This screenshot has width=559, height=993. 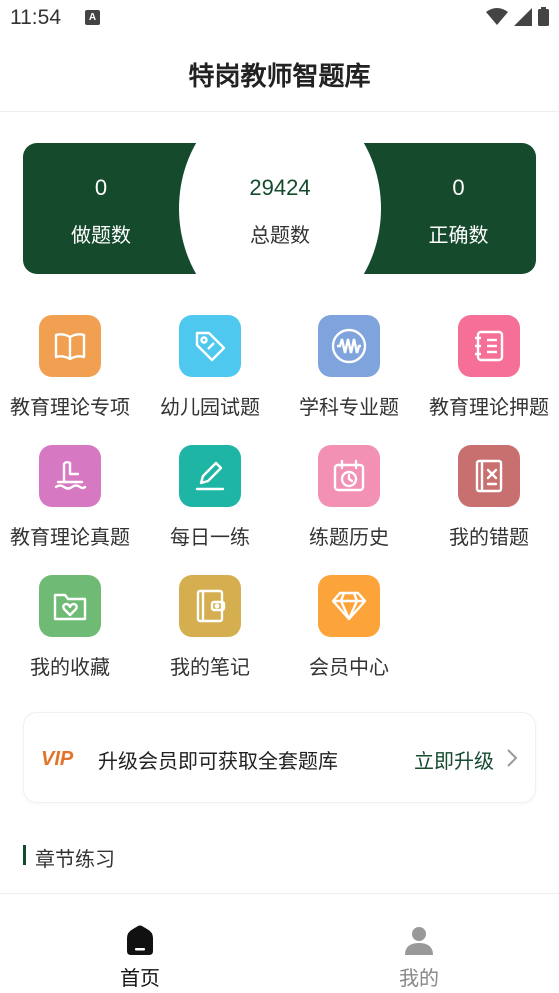 I want to click on grid-label: 我的错题, so click(x=489, y=537).